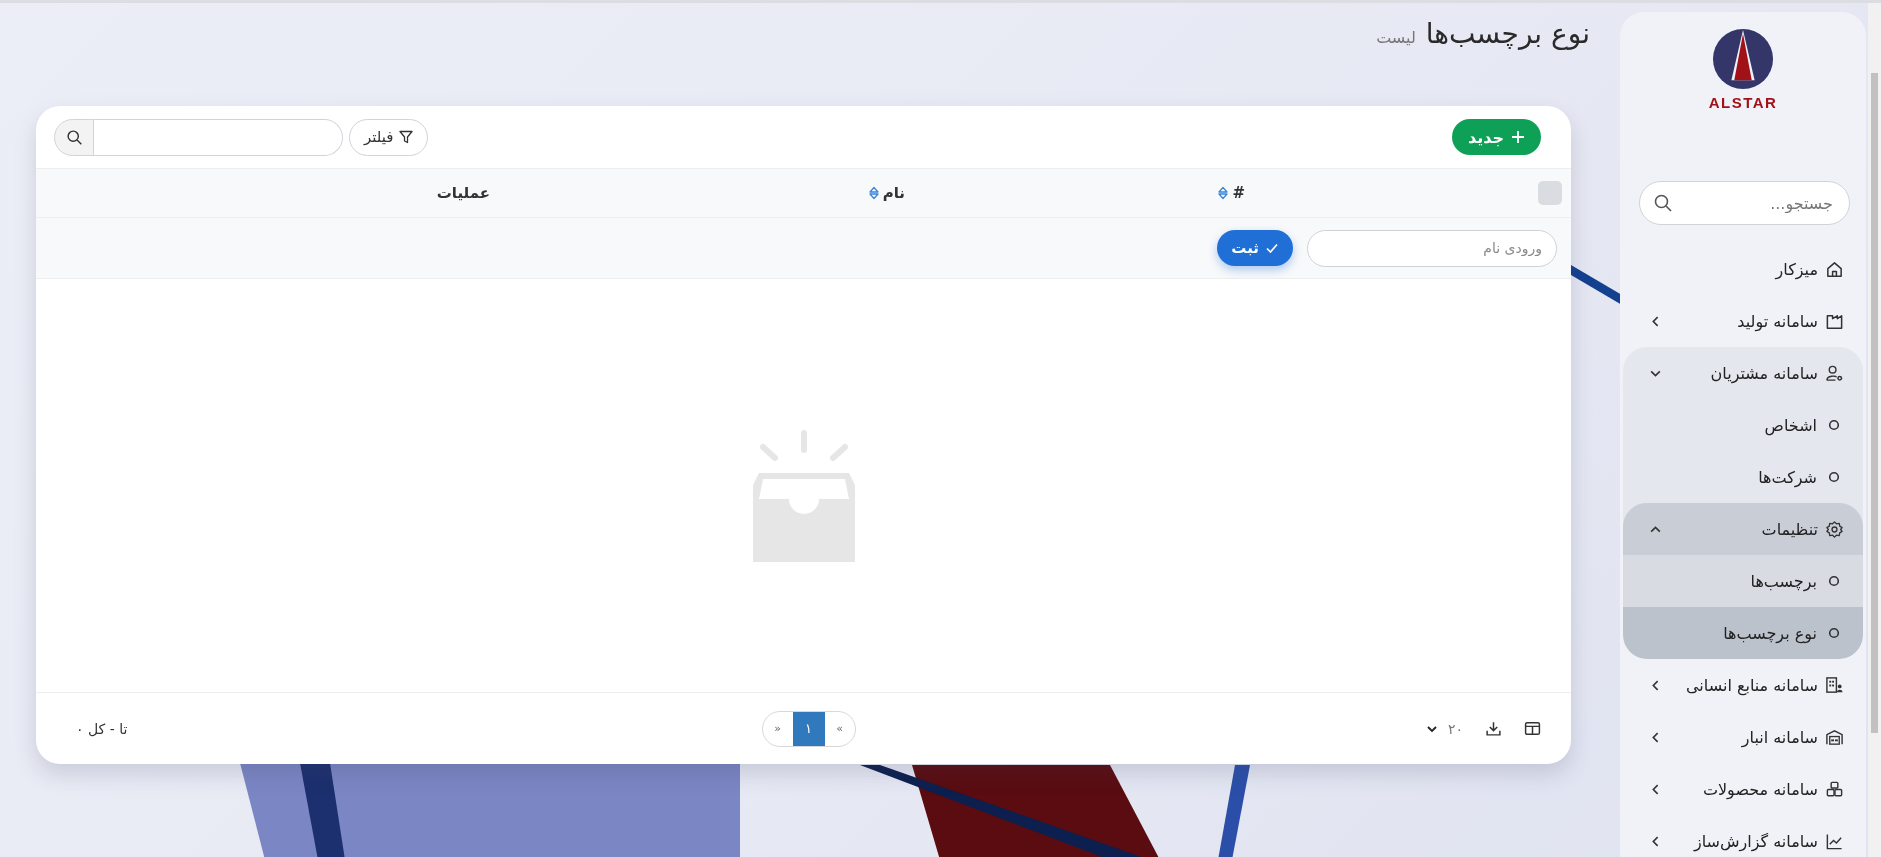  What do you see at coordinates (1743, 425) in the screenshot?
I see `sidebar-item: اشخاص` at bounding box center [1743, 425].